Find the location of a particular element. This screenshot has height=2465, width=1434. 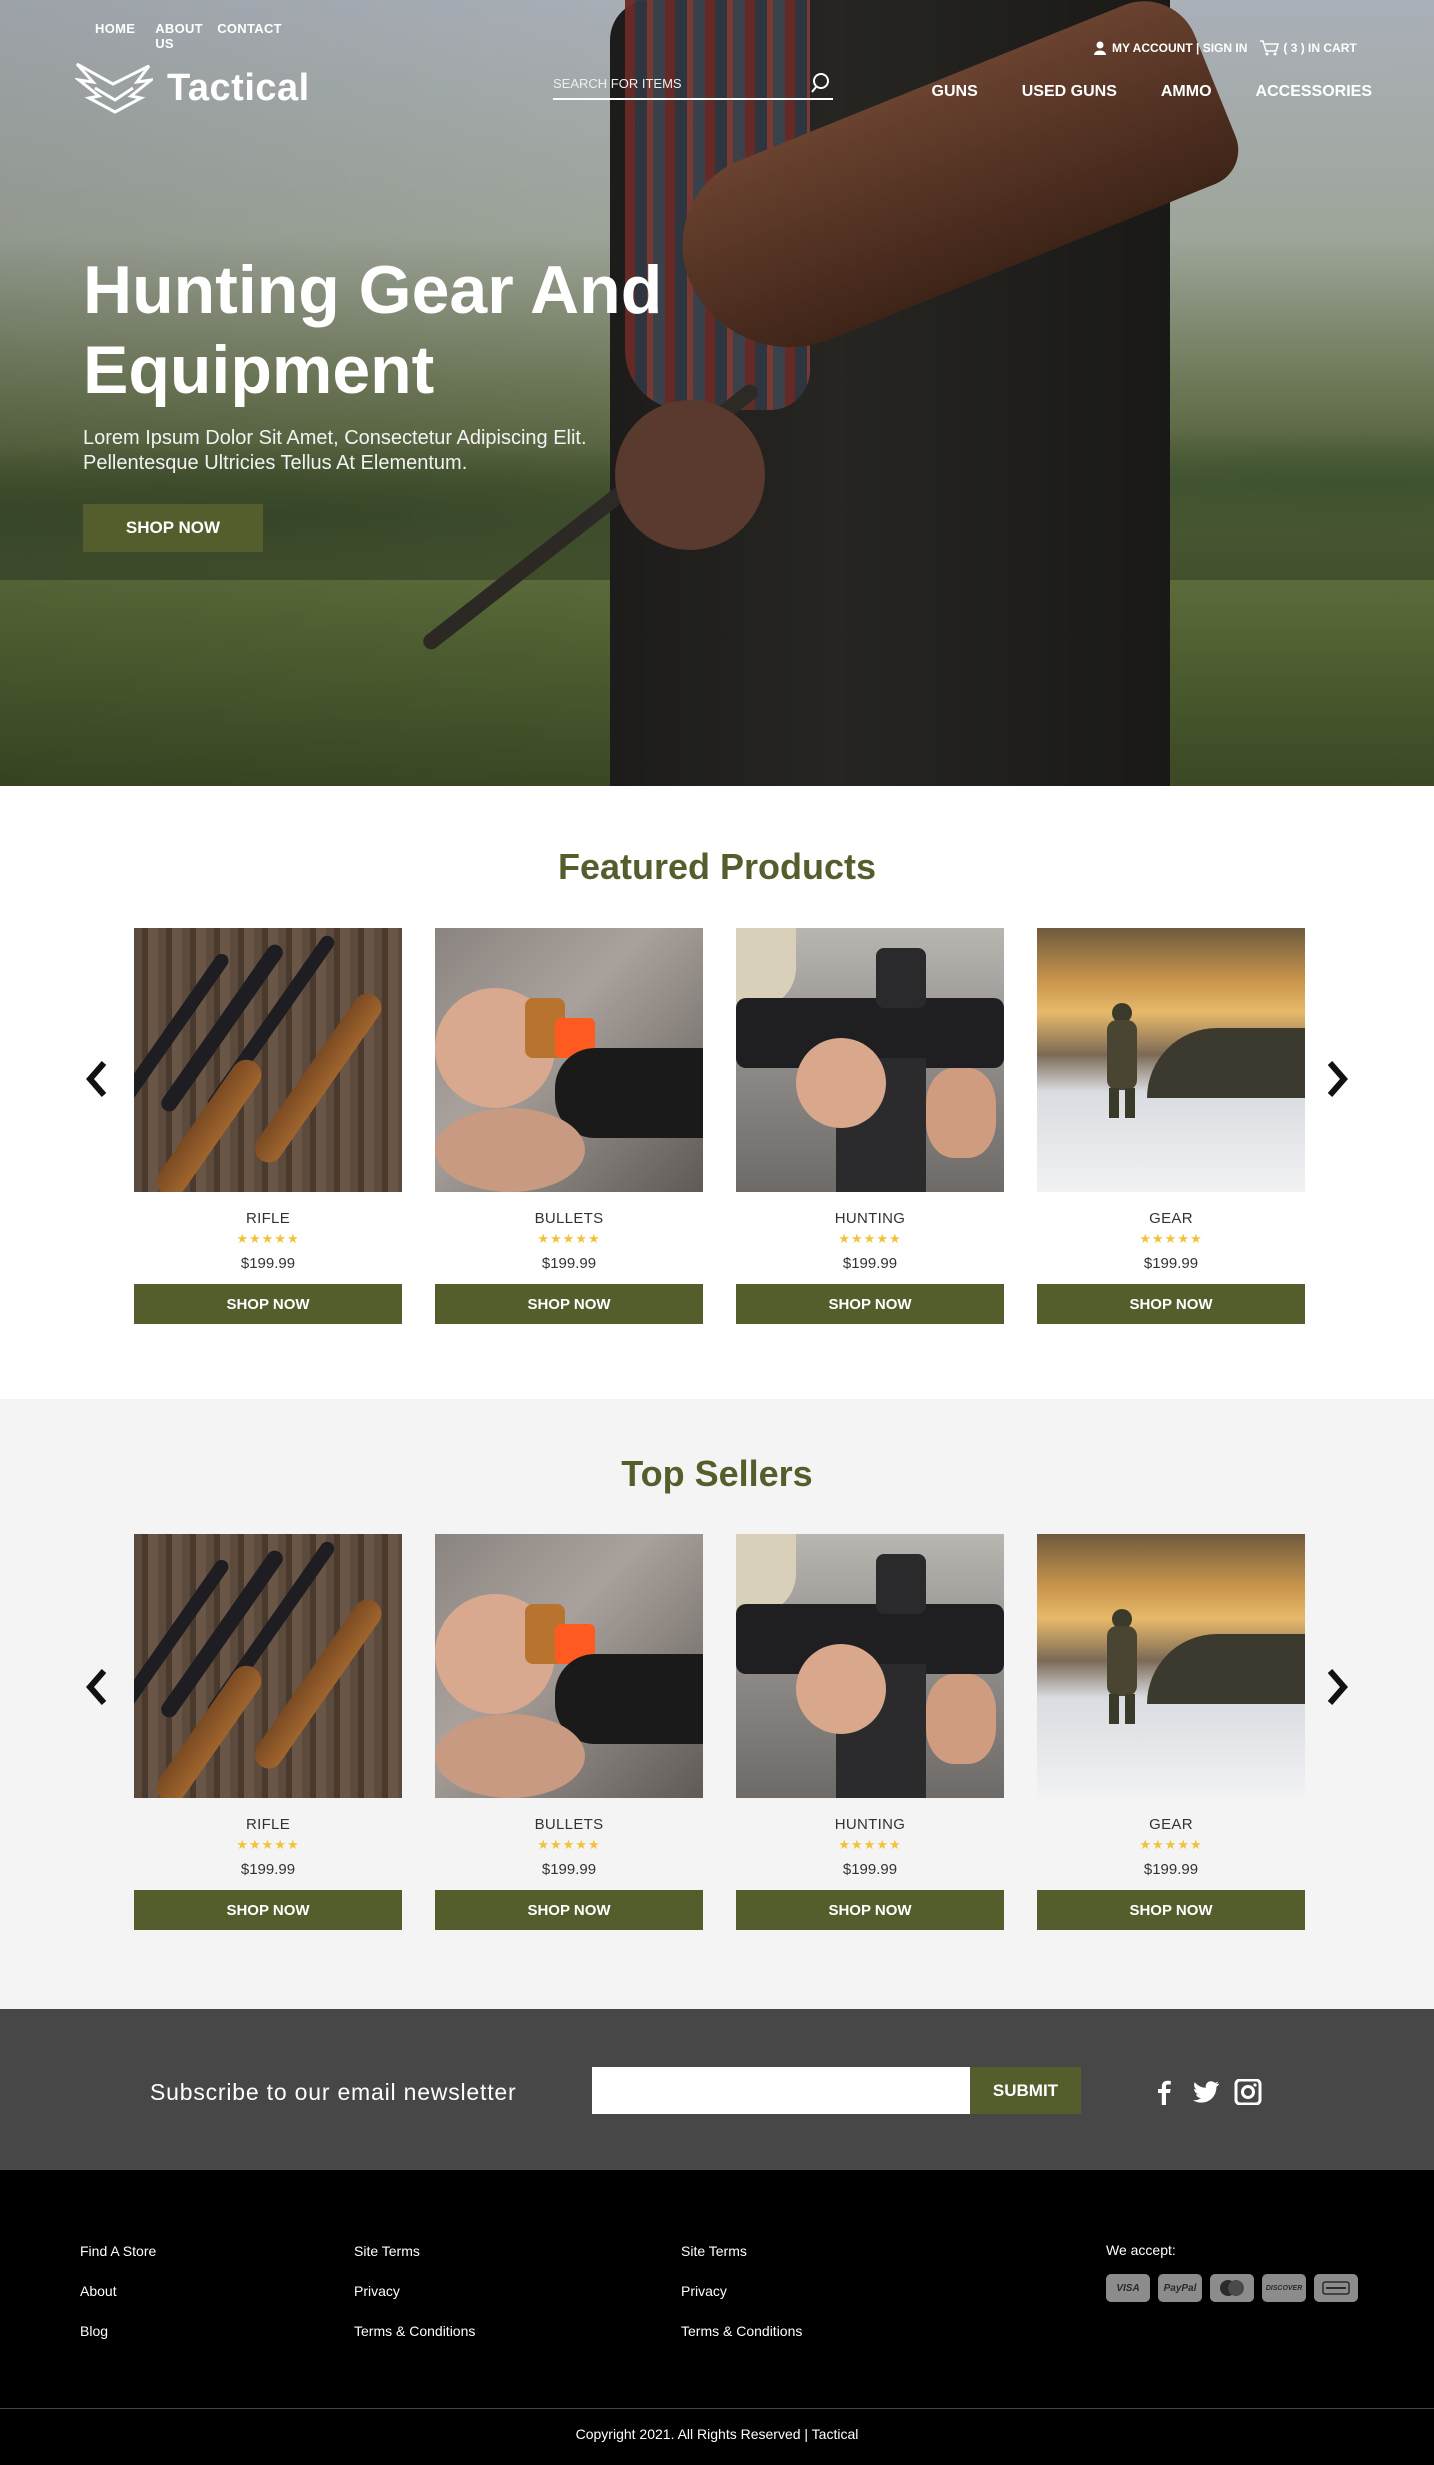

nav-contact: CONTACT is located at coordinates (249, 36).